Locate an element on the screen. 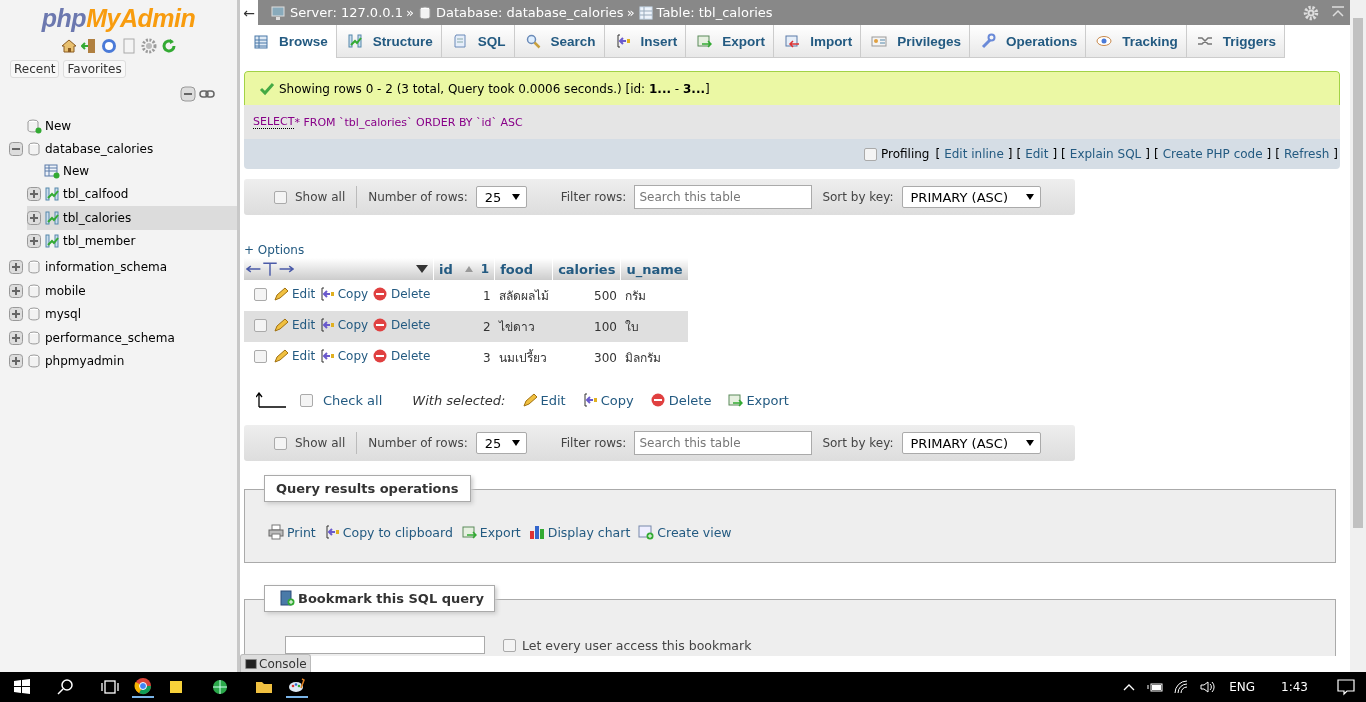 The height and width of the screenshot is (702, 1366). bulk-action-button: Edit is located at coordinates (543, 400).